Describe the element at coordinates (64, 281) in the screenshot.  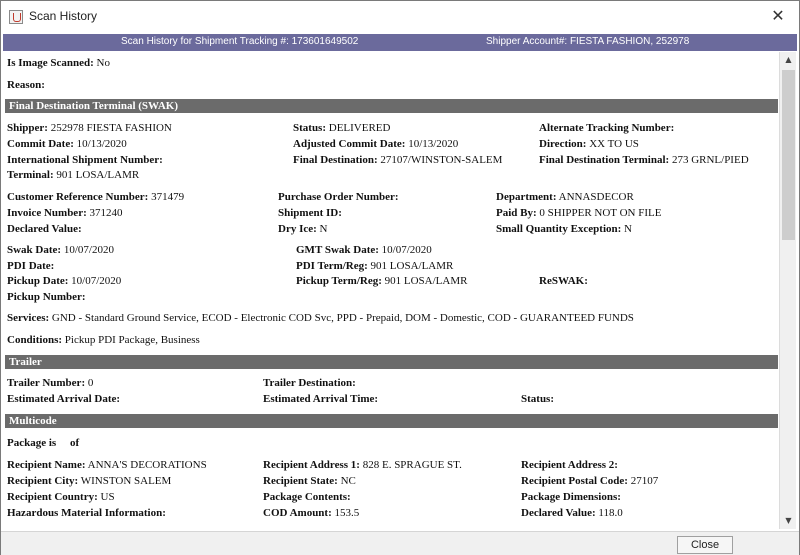
I see `pickup-date-field: Pickup Date: 10/07/2020` at that location.